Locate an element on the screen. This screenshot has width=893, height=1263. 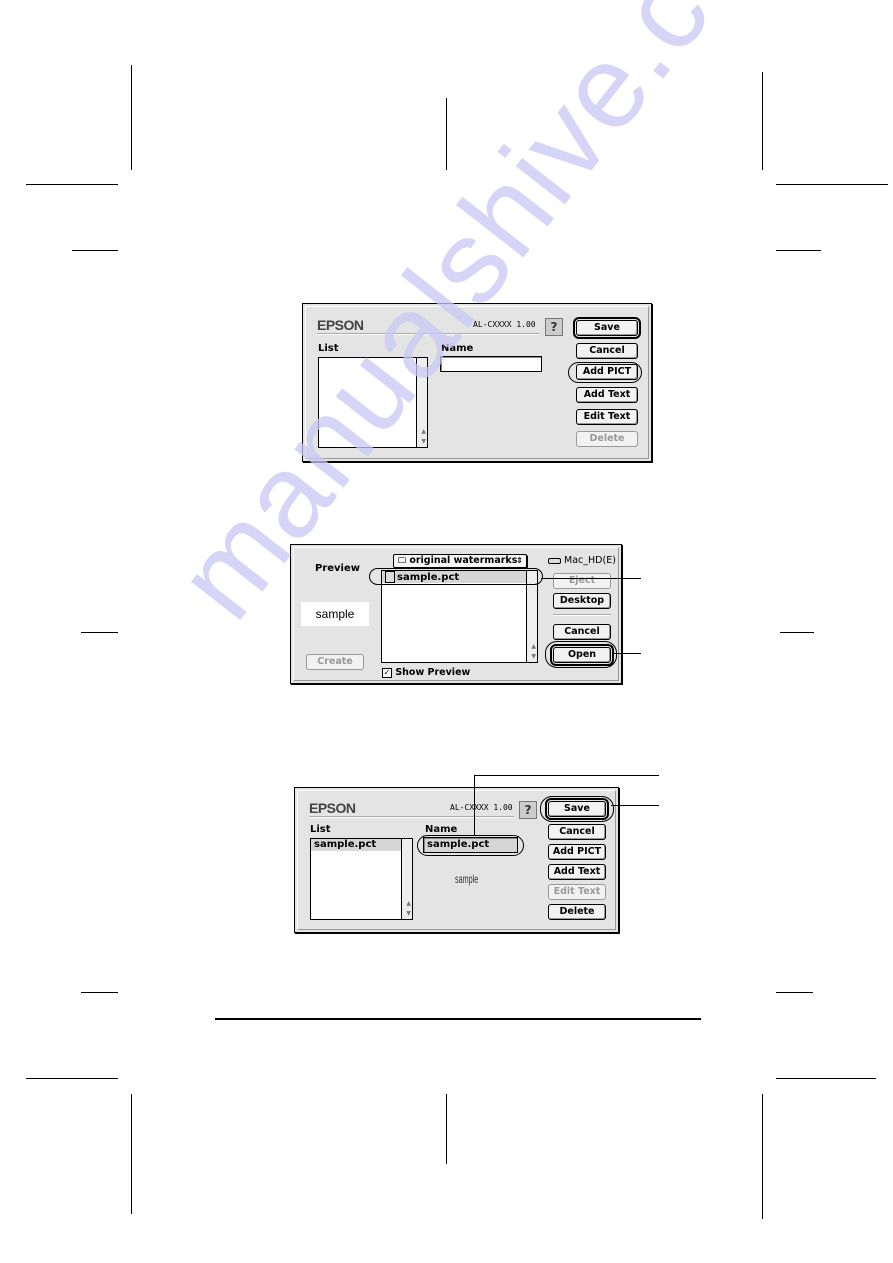
preview-label: Preview is located at coordinates (338, 568).